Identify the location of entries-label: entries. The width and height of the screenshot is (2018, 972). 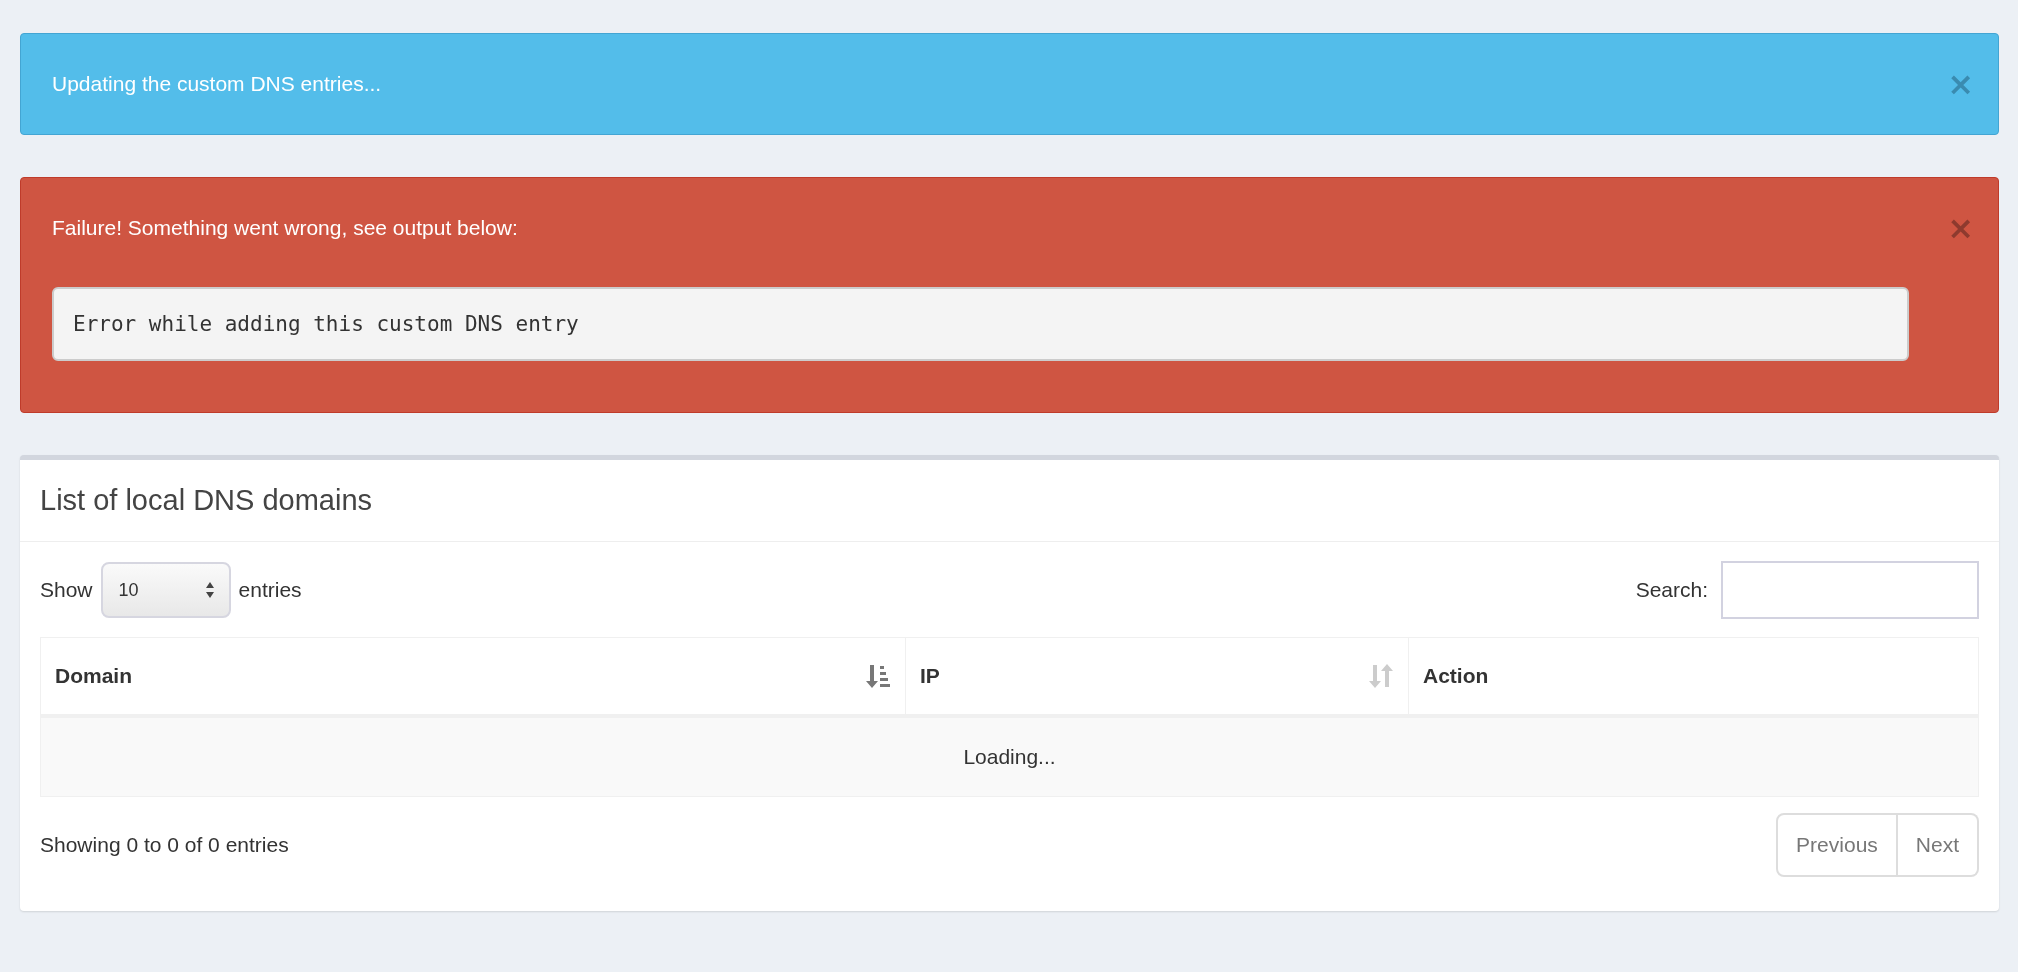
(270, 590).